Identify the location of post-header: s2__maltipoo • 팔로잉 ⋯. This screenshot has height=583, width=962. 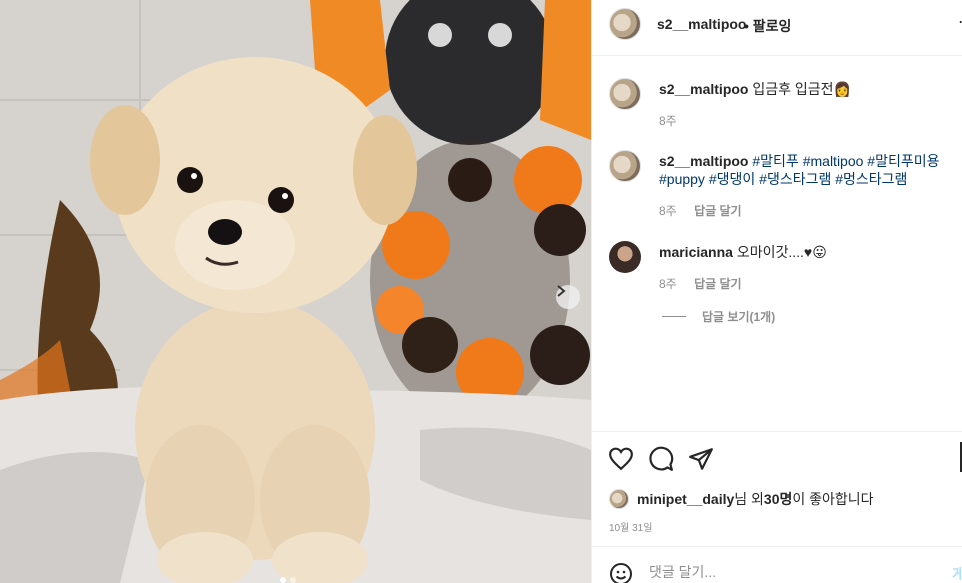
(777, 28).